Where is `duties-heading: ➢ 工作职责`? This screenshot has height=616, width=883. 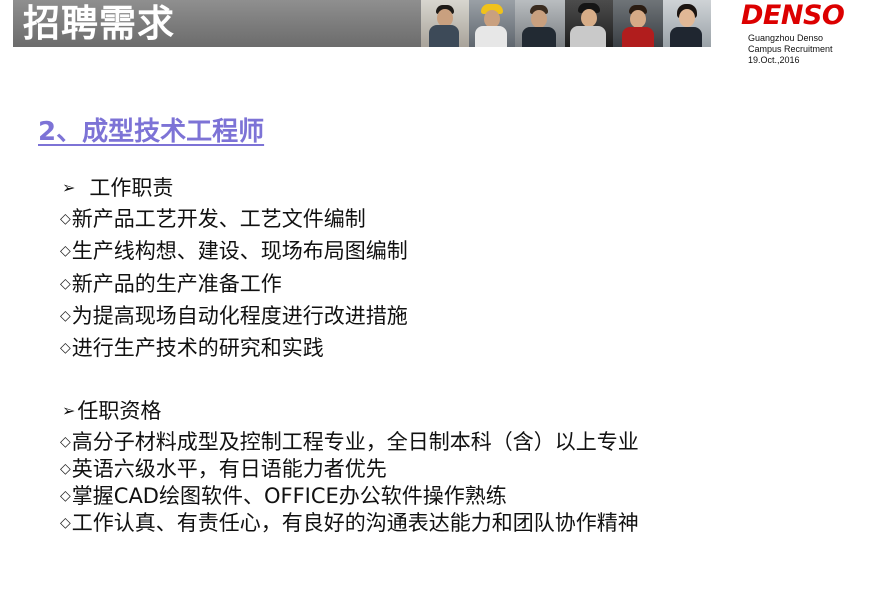 duties-heading: ➢ 工作职责 is located at coordinates (117, 188).